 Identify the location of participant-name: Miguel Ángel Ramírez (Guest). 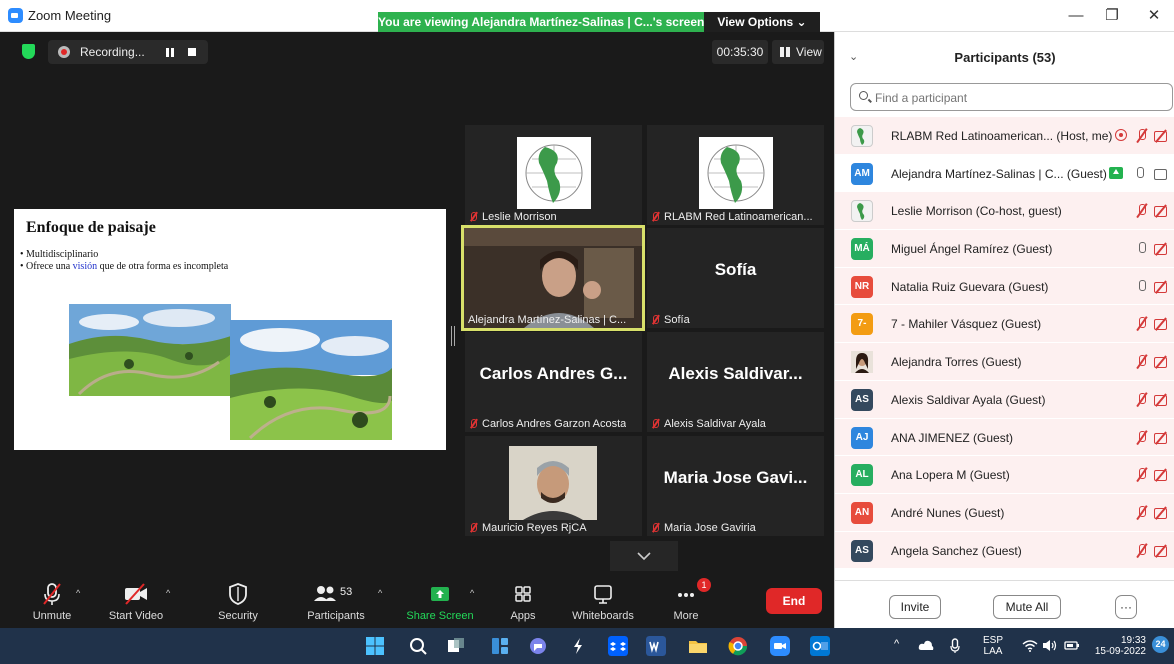
(972, 249).